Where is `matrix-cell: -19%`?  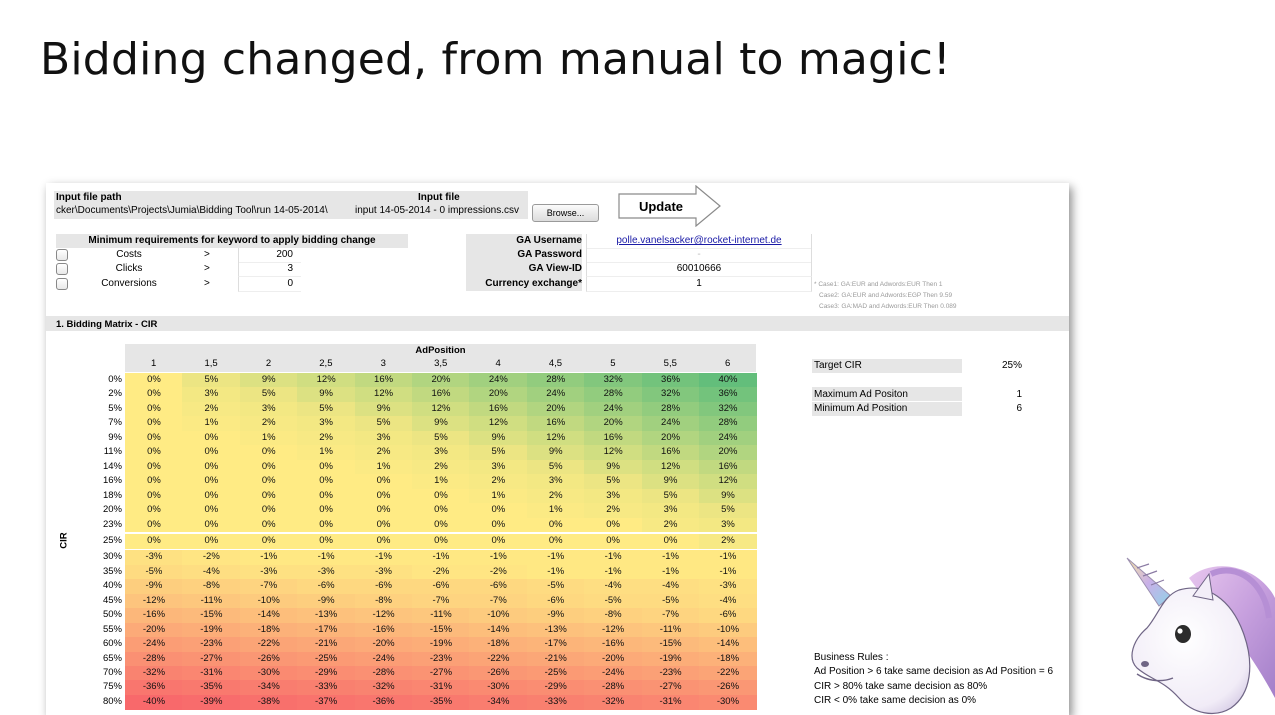 matrix-cell: -19% is located at coordinates (441, 645).